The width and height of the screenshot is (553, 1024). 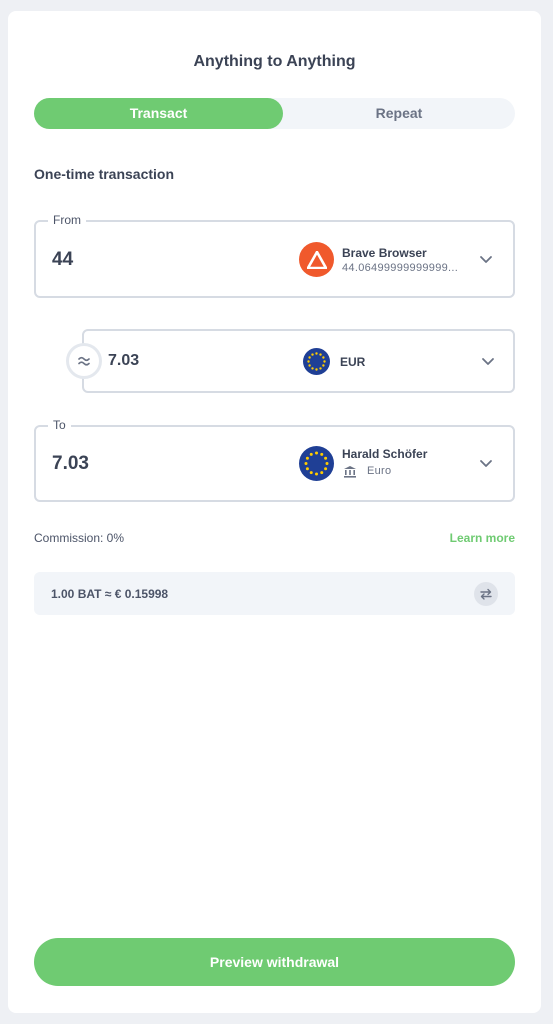 I want to click on section-title: One-time transaction, so click(x=104, y=174).